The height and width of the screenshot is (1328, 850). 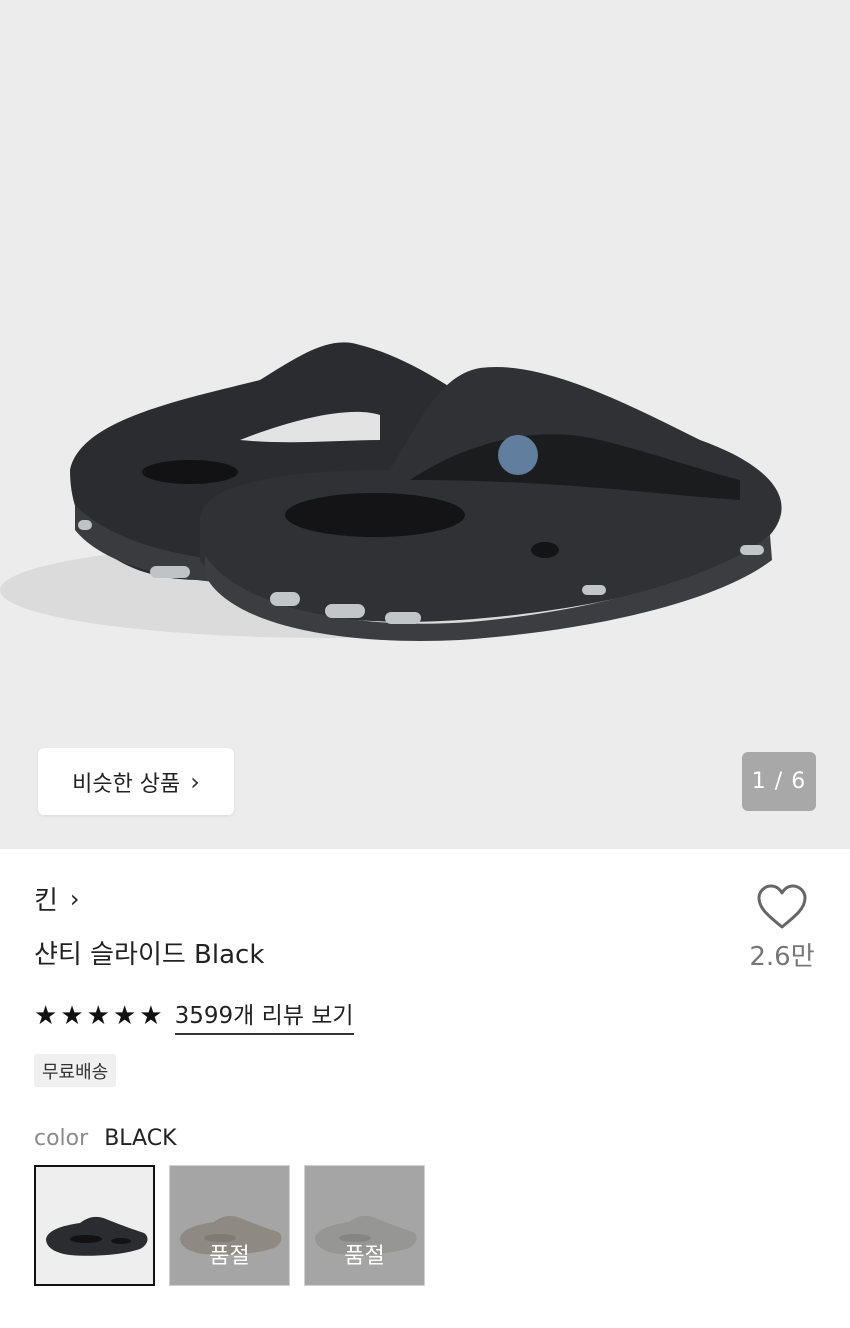 I want to click on product-title: 샨티 슬라이드 Black, so click(x=149, y=955).